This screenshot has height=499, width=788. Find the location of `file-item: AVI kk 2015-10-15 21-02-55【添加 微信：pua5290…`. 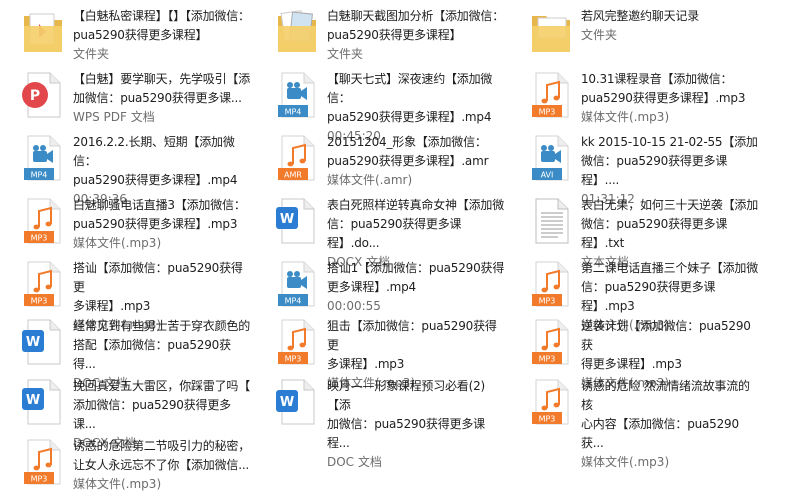

file-item: AVI kk 2015-10-15 21-02-55【添加 微信：pua5290… is located at coordinates (633, 167).